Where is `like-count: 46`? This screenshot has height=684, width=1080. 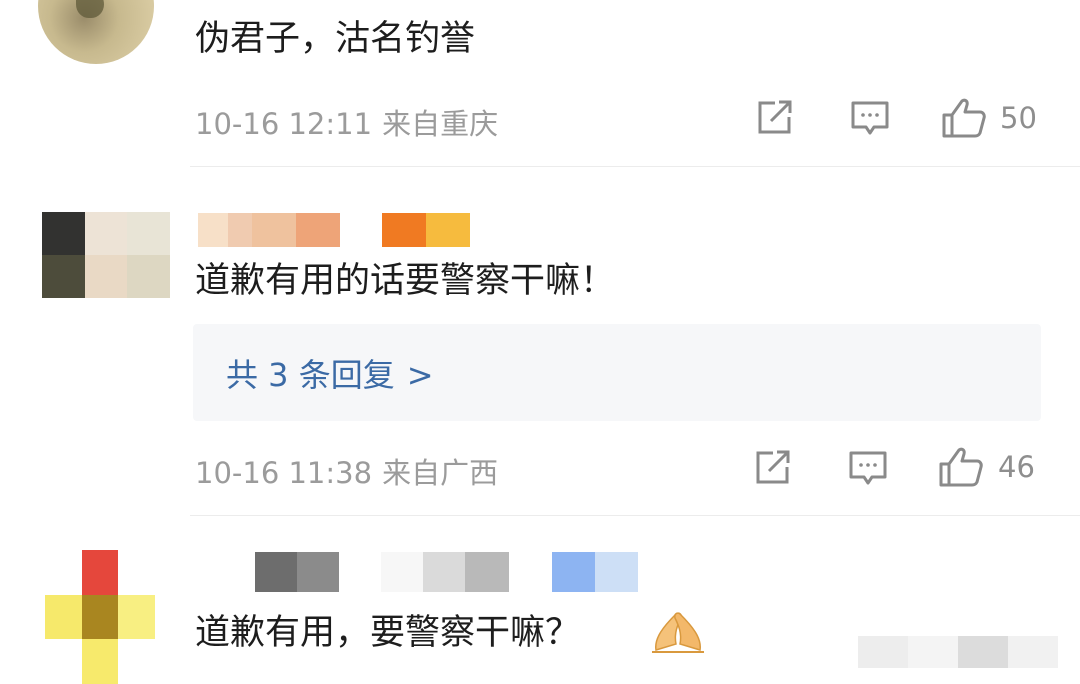 like-count: 46 is located at coordinates (1016, 467).